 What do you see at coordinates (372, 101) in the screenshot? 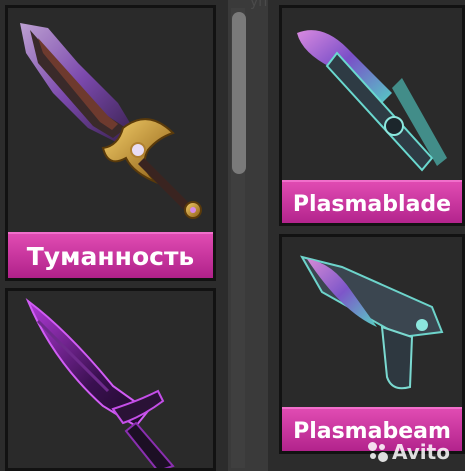
I see `plasmablade-image` at bounding box center [372, 101].